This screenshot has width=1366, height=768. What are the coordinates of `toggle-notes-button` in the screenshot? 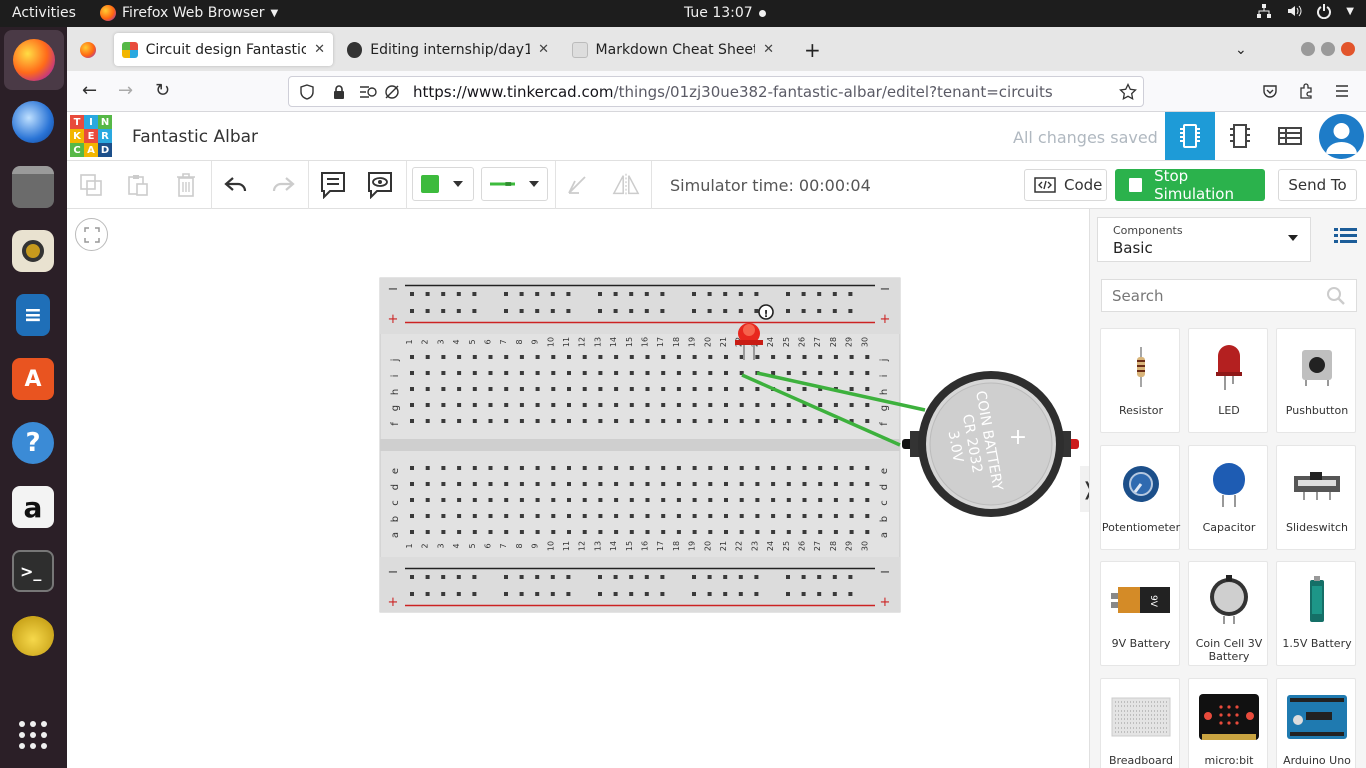 It's located at (380, 185).